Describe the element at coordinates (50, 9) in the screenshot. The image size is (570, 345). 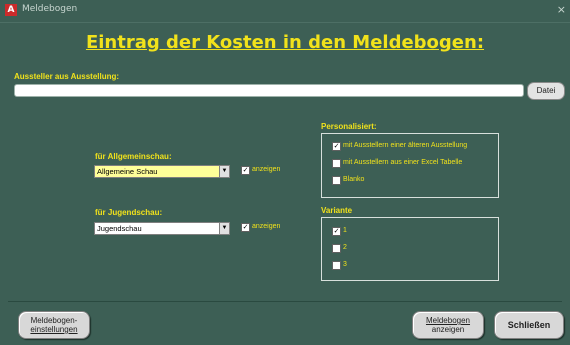
I see `window-title: Meldebogen` at that location.